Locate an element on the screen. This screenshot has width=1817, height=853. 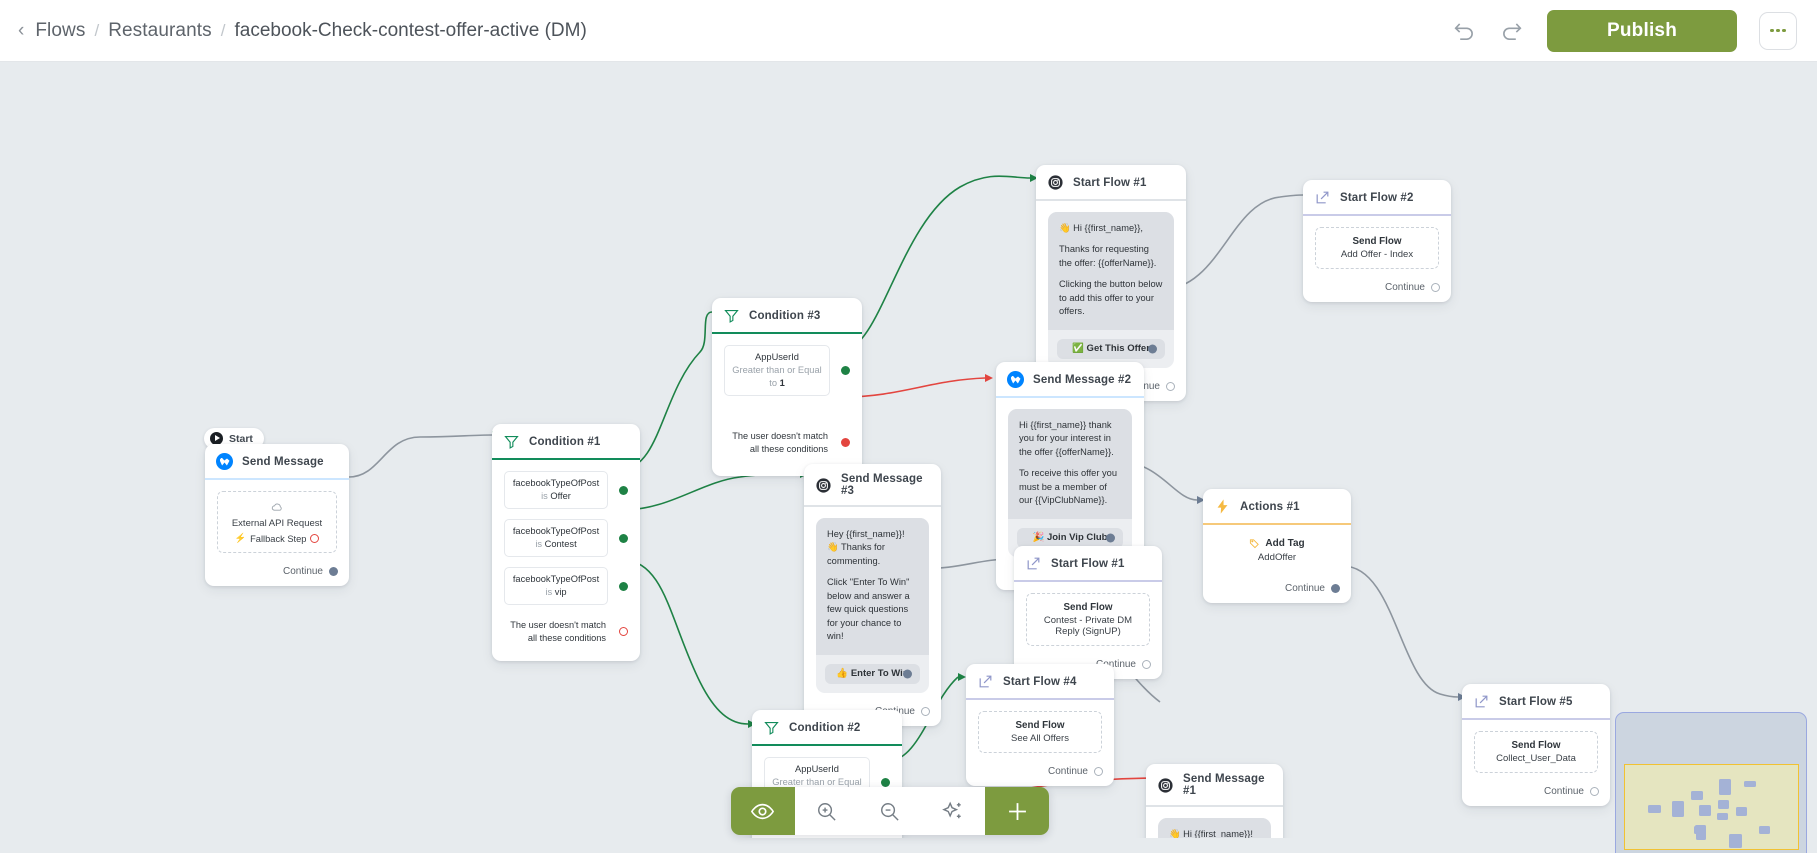
header-actions: Publish is located at coordinates (1624, 30).